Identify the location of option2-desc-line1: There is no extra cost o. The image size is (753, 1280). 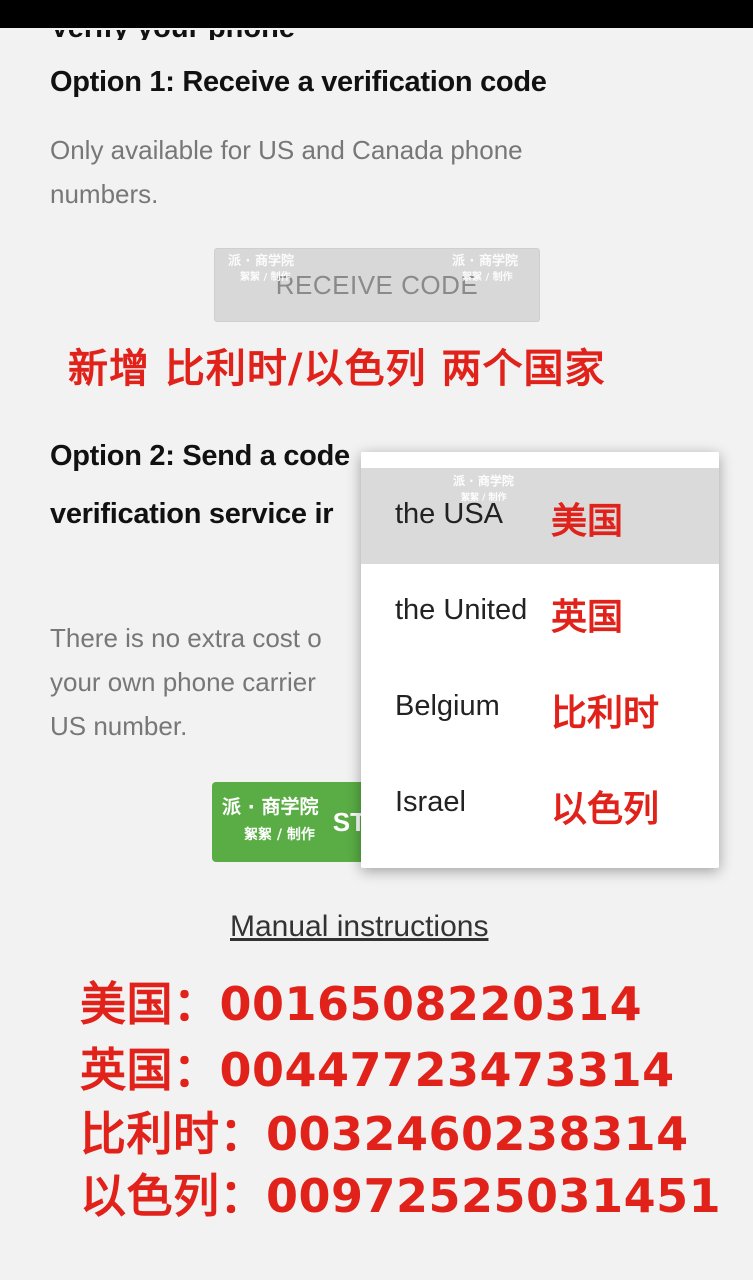
(186, 638).